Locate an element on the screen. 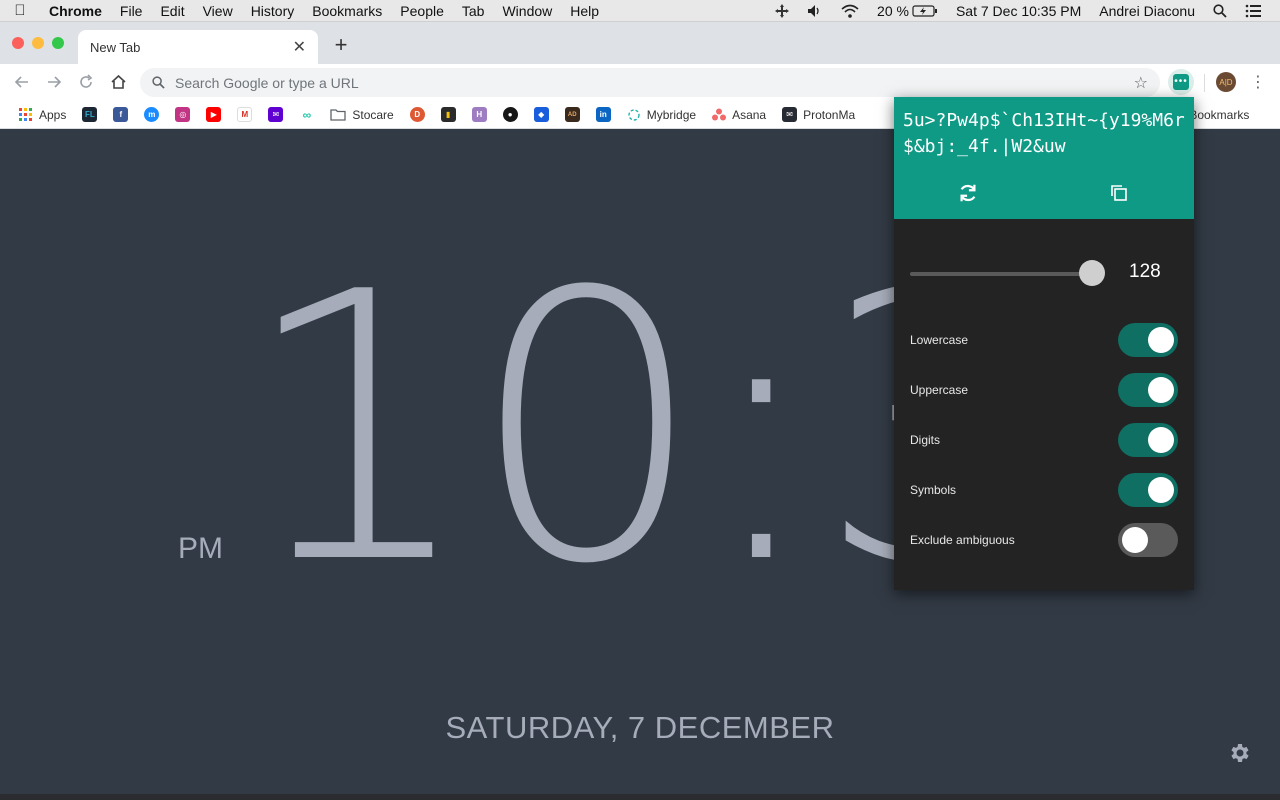 The image size is (1280, 800). chrome-menu-icon: ⋮ is located at coordinates (1258, 82).